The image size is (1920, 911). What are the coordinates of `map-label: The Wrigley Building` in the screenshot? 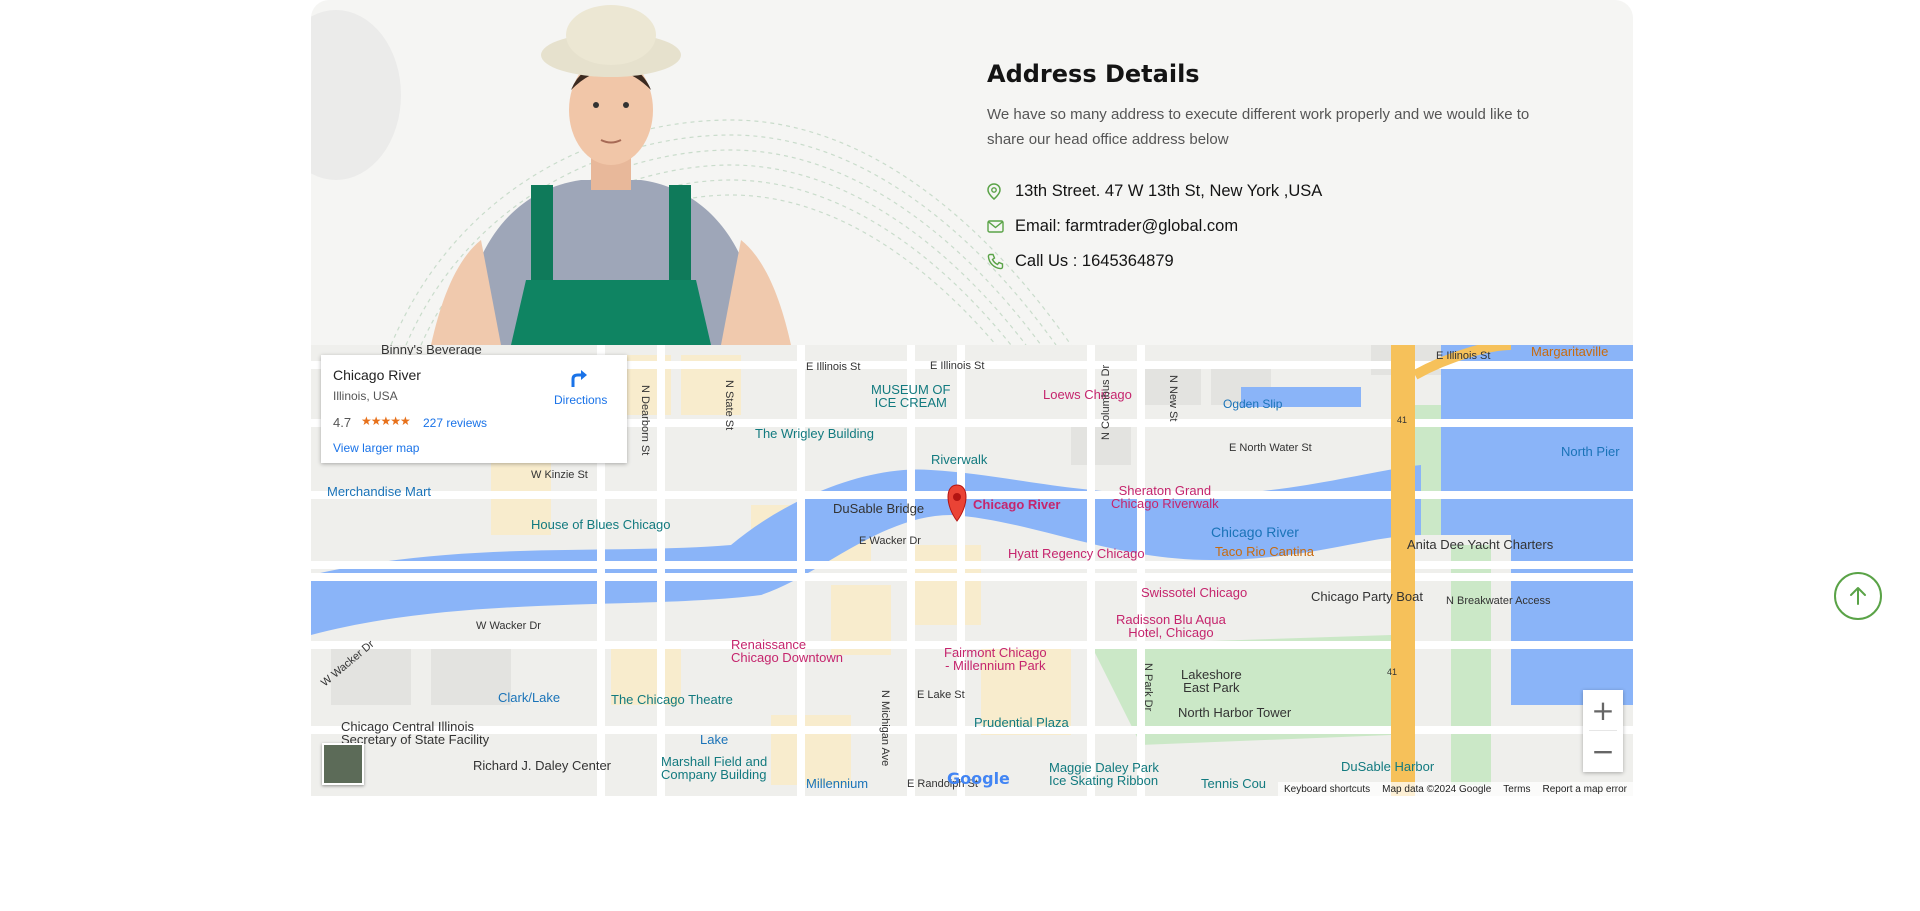 It's located at (814, 433).